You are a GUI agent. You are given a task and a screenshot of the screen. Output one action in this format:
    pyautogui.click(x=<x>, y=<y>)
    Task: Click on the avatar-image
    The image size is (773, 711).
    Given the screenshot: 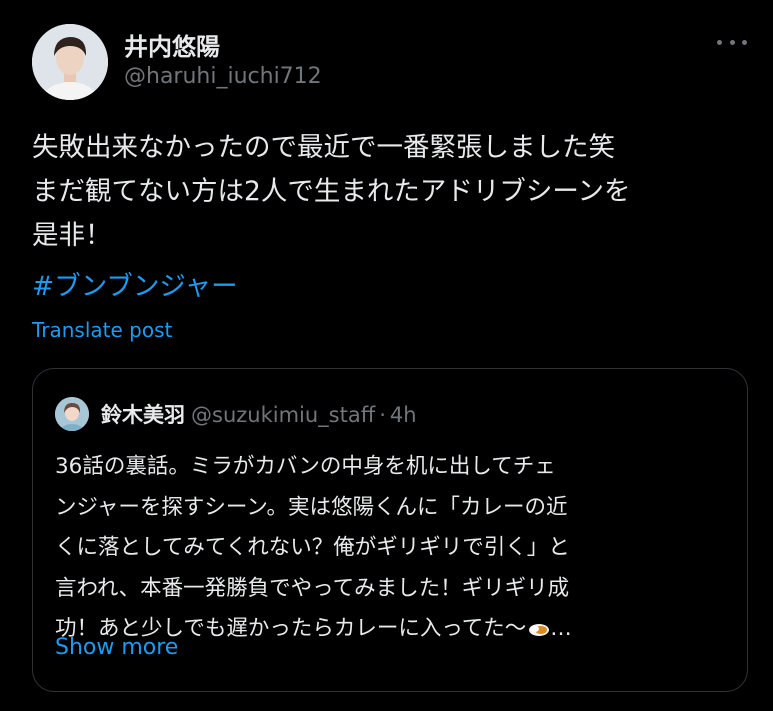 What is the action you would take?
    pyautogui.click(x=70, y=62)
    